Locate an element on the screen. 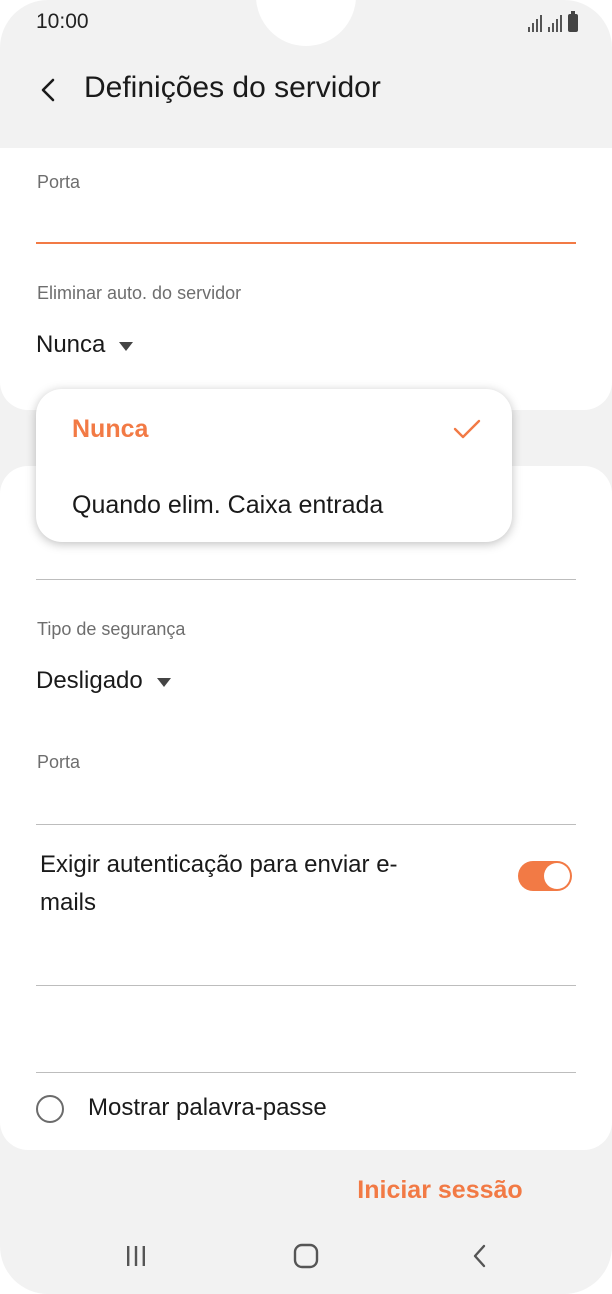 The width and height of the screenshot is (612, 1294). menu-option-label: Nunca is located at coordinates (110, 429).